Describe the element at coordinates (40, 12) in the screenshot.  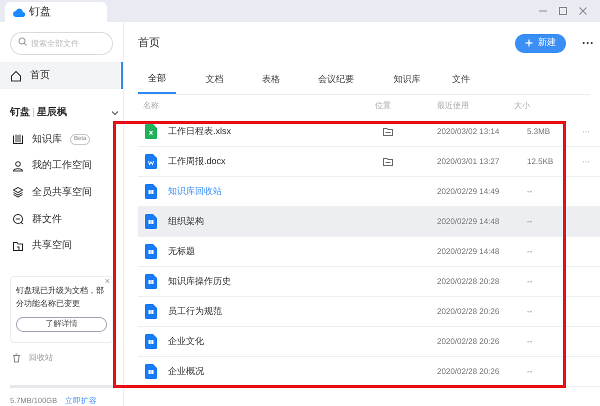
I see `window-title: 钉盘` at that location.